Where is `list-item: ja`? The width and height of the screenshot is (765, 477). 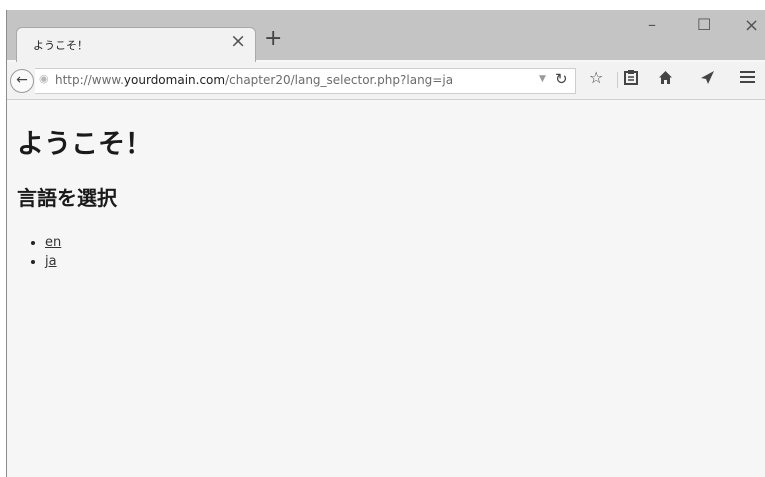 list-item: ja is located at coordinates (53, 261).